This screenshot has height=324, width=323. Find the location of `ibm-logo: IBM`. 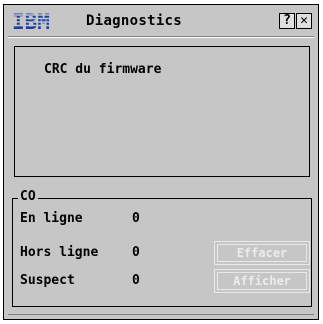

ibm-logo: IBM is located at coordinates (35, 21).